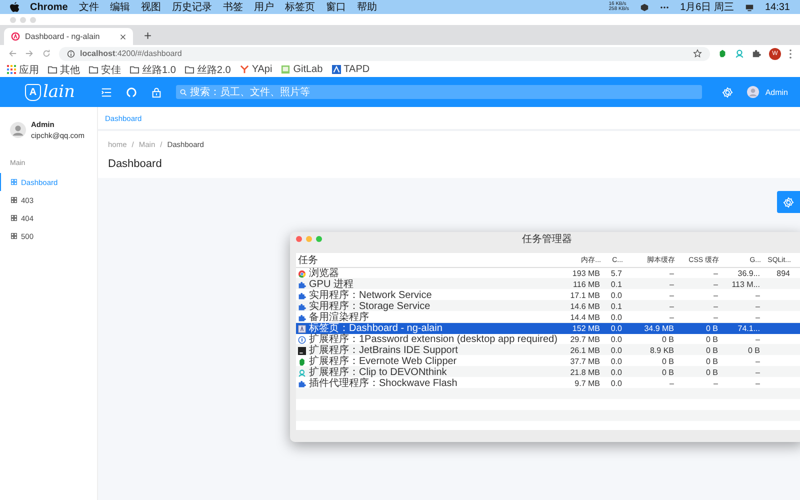 The height and width of the screenshot is (500, 800). What do you see at coordinates (585, 295) in the screenshot?
I see `table-cell-text: 17.1 MB` at bounding box center [585, 295].